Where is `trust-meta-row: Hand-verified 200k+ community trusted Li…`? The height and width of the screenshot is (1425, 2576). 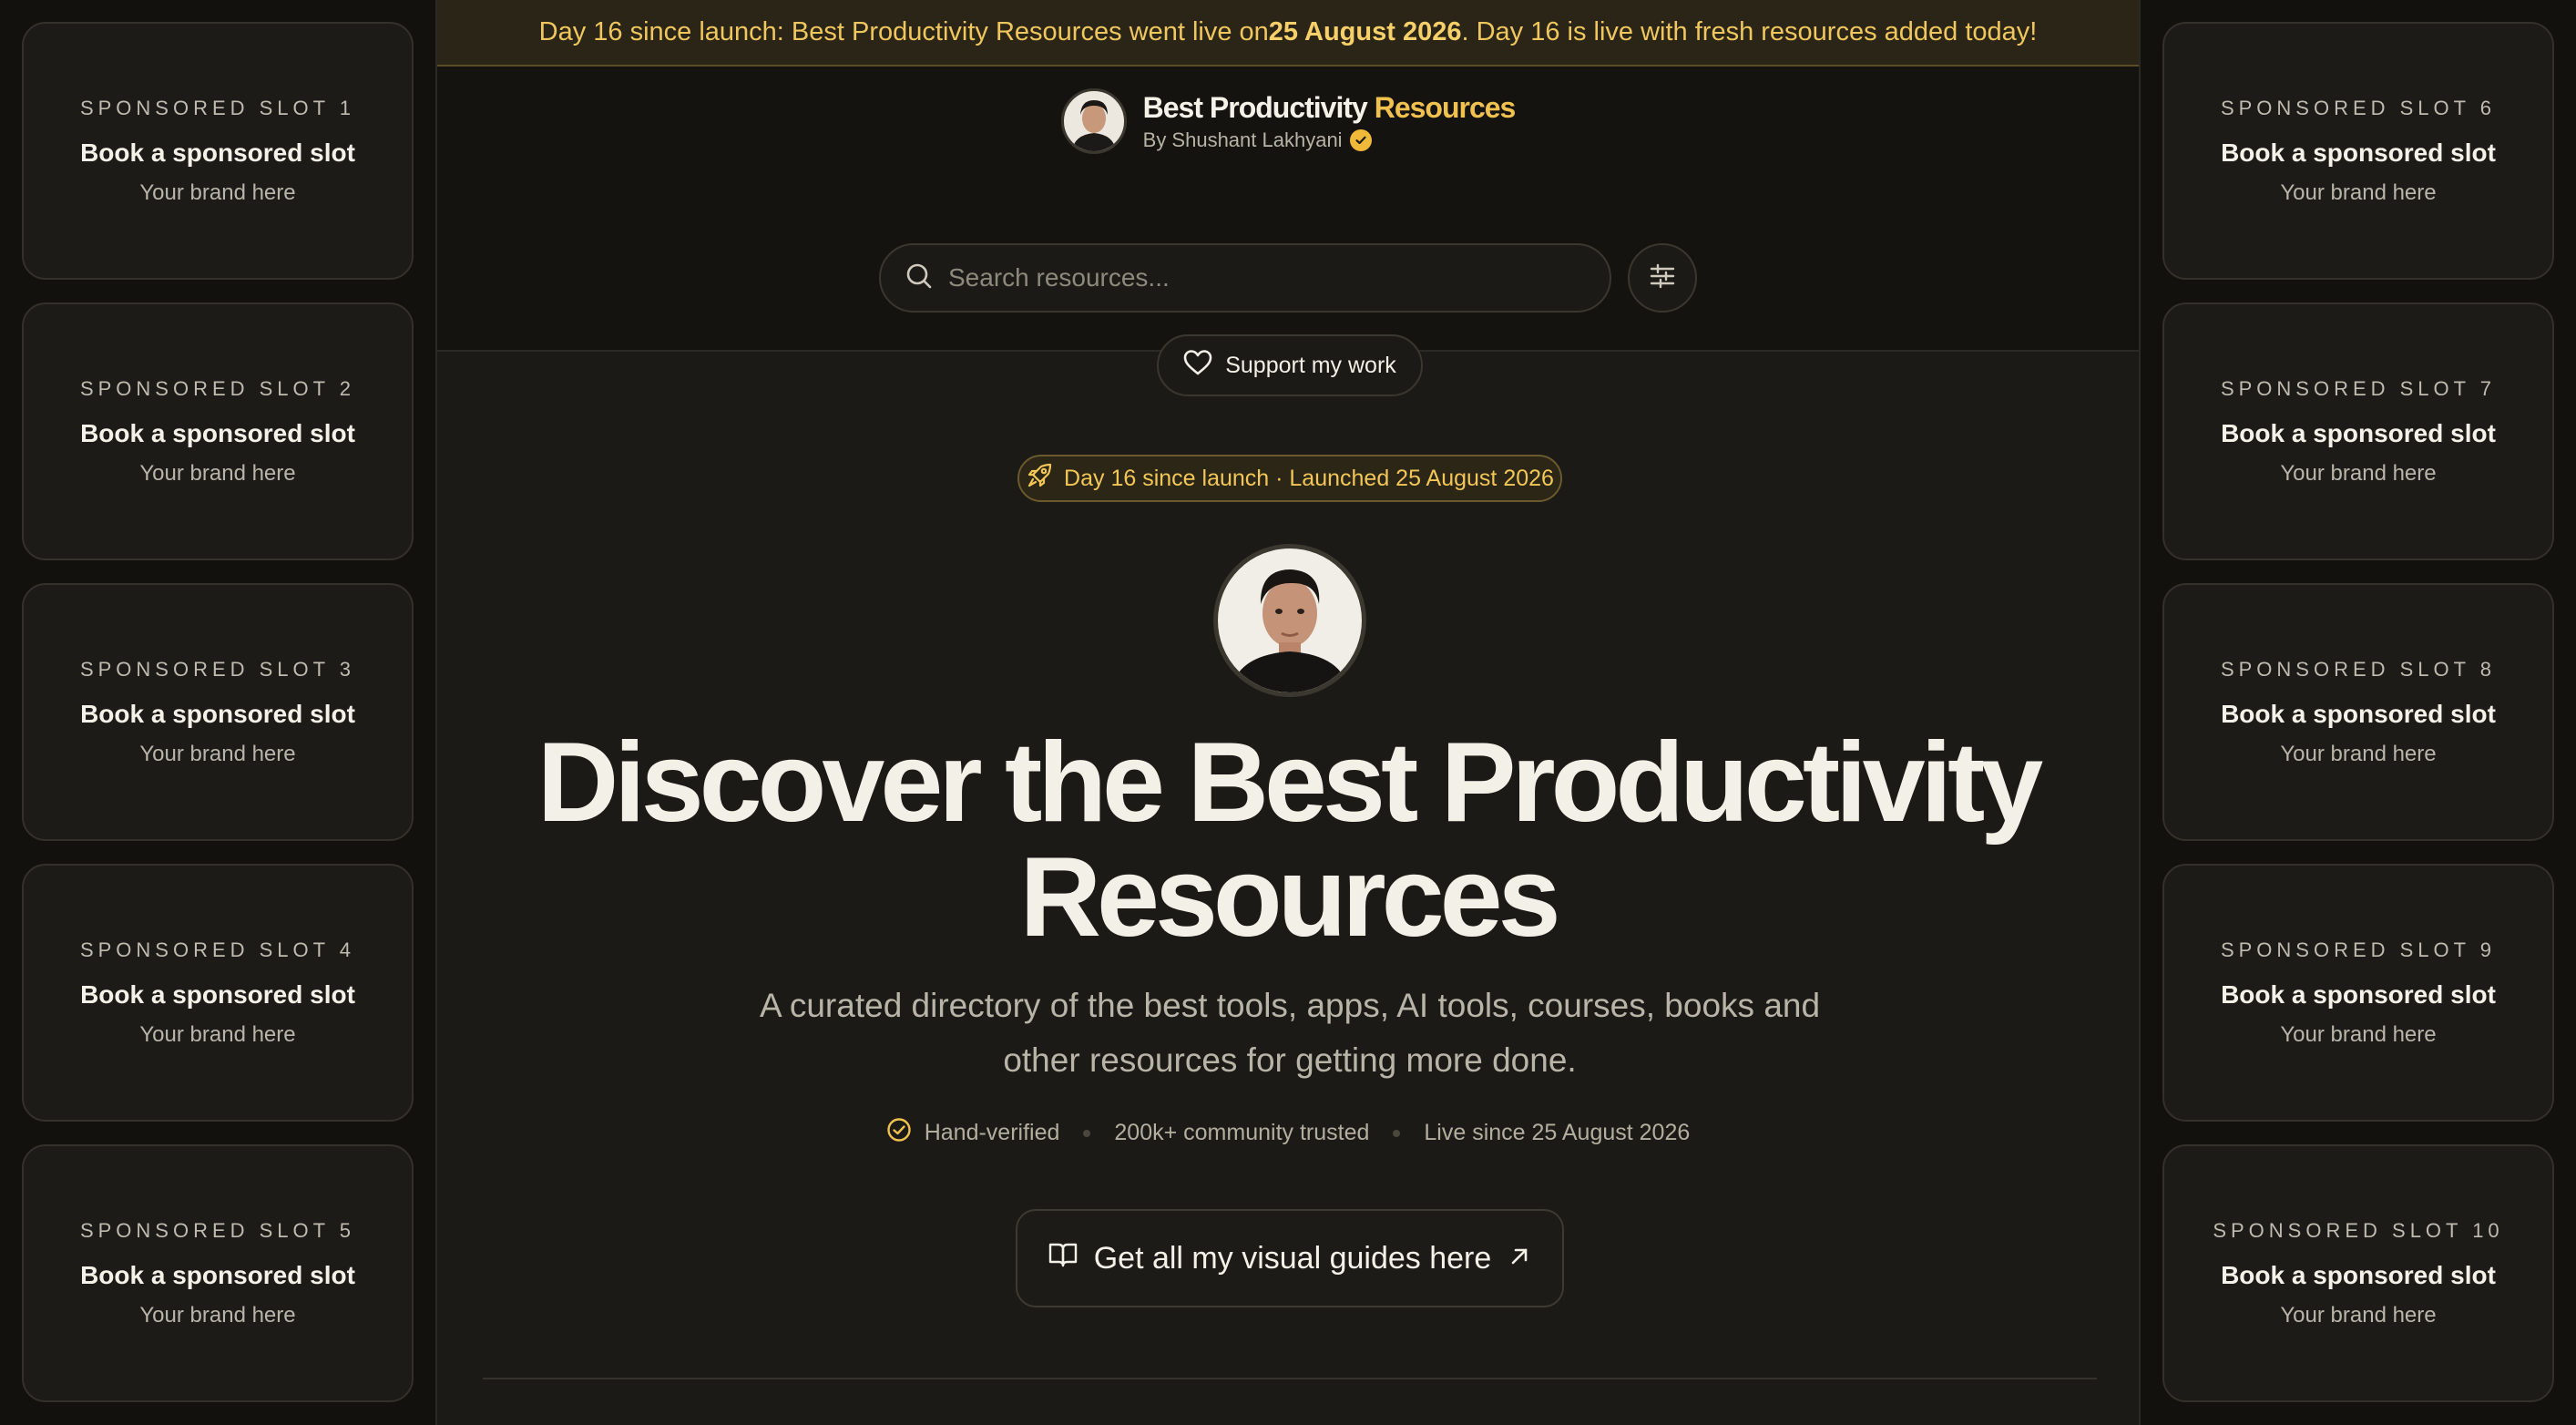
trust-meta-row: Hand-verified 200k+ community trusted Li… is located at coordinates (1288, 1133).